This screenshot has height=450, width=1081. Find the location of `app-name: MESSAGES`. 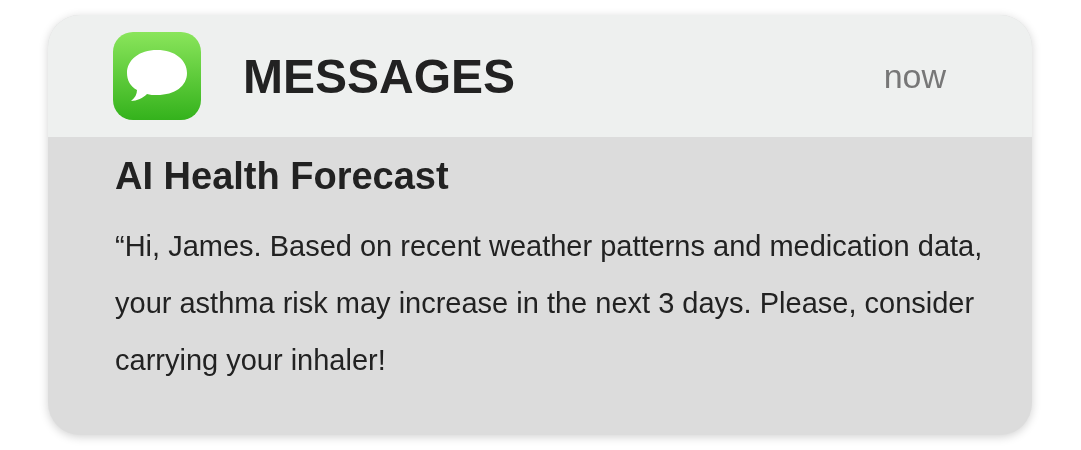

app-name: MESSAGES is located at coordinates (379, 76).